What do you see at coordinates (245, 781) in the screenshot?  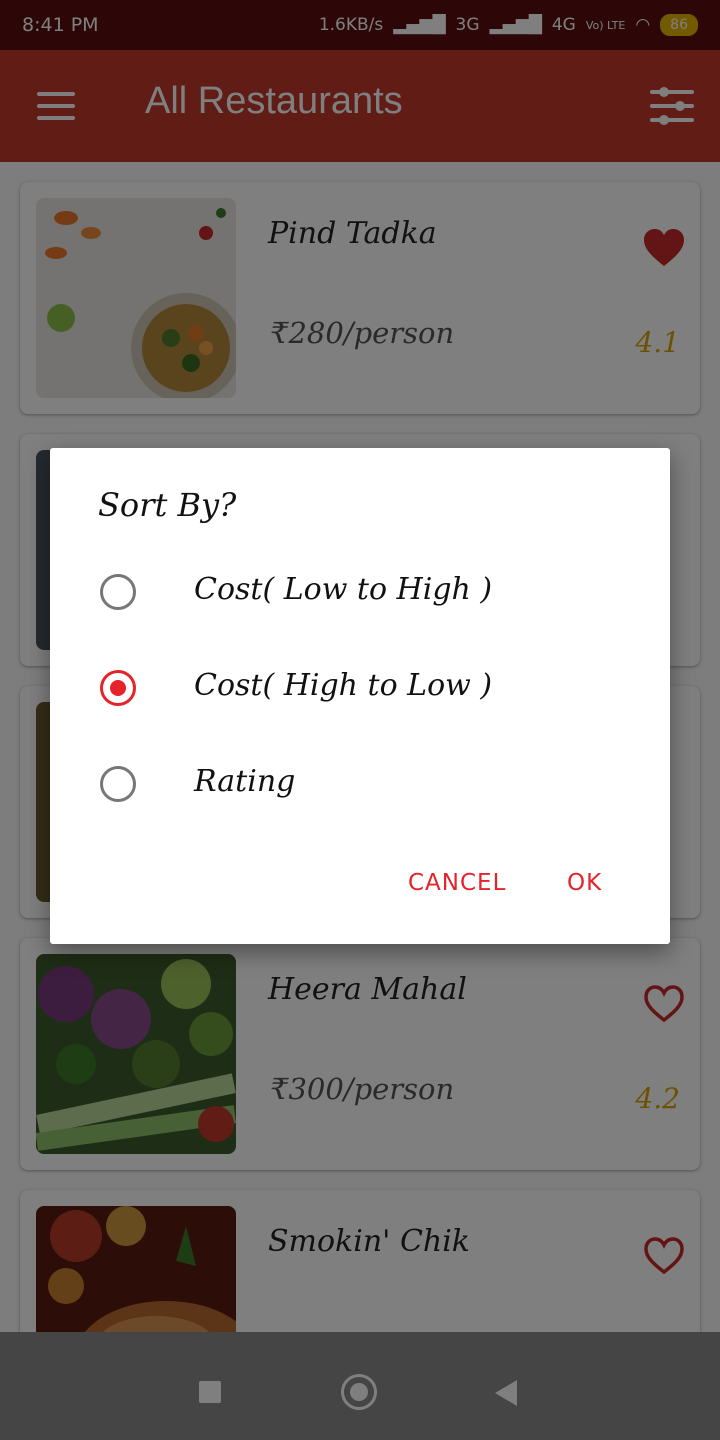 I see `option-label: Rating` at bounding box center [245, 781].